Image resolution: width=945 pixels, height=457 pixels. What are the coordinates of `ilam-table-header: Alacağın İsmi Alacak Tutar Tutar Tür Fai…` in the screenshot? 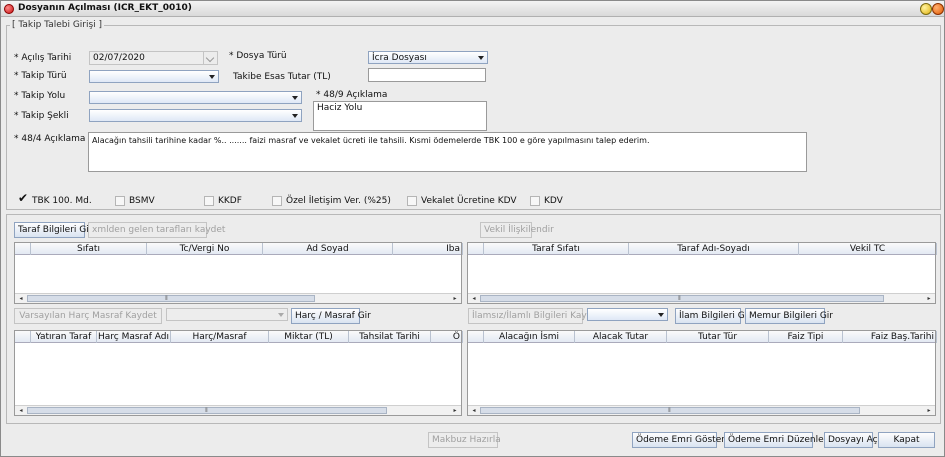 It's located at (702, 337).